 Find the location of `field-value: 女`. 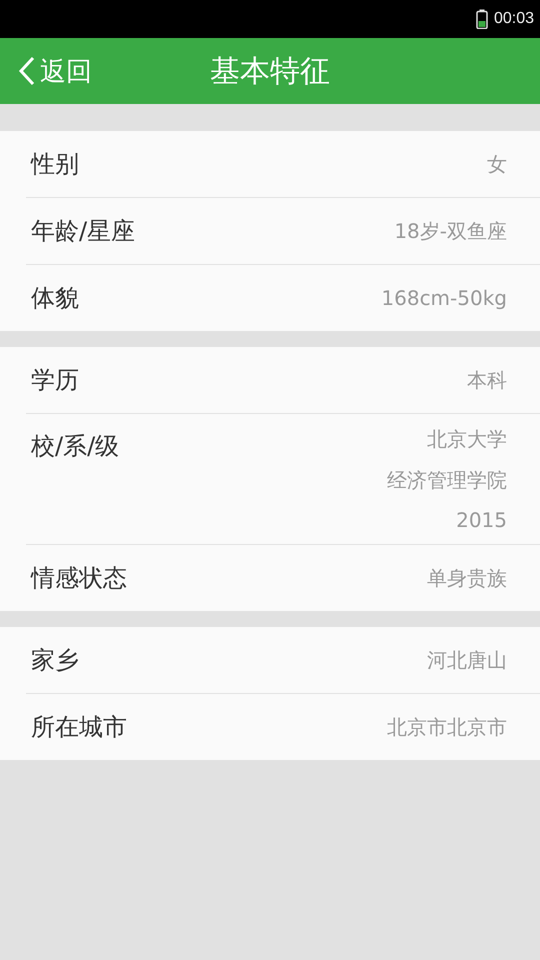

field-value: 女 is located at coordinates (497, 164).